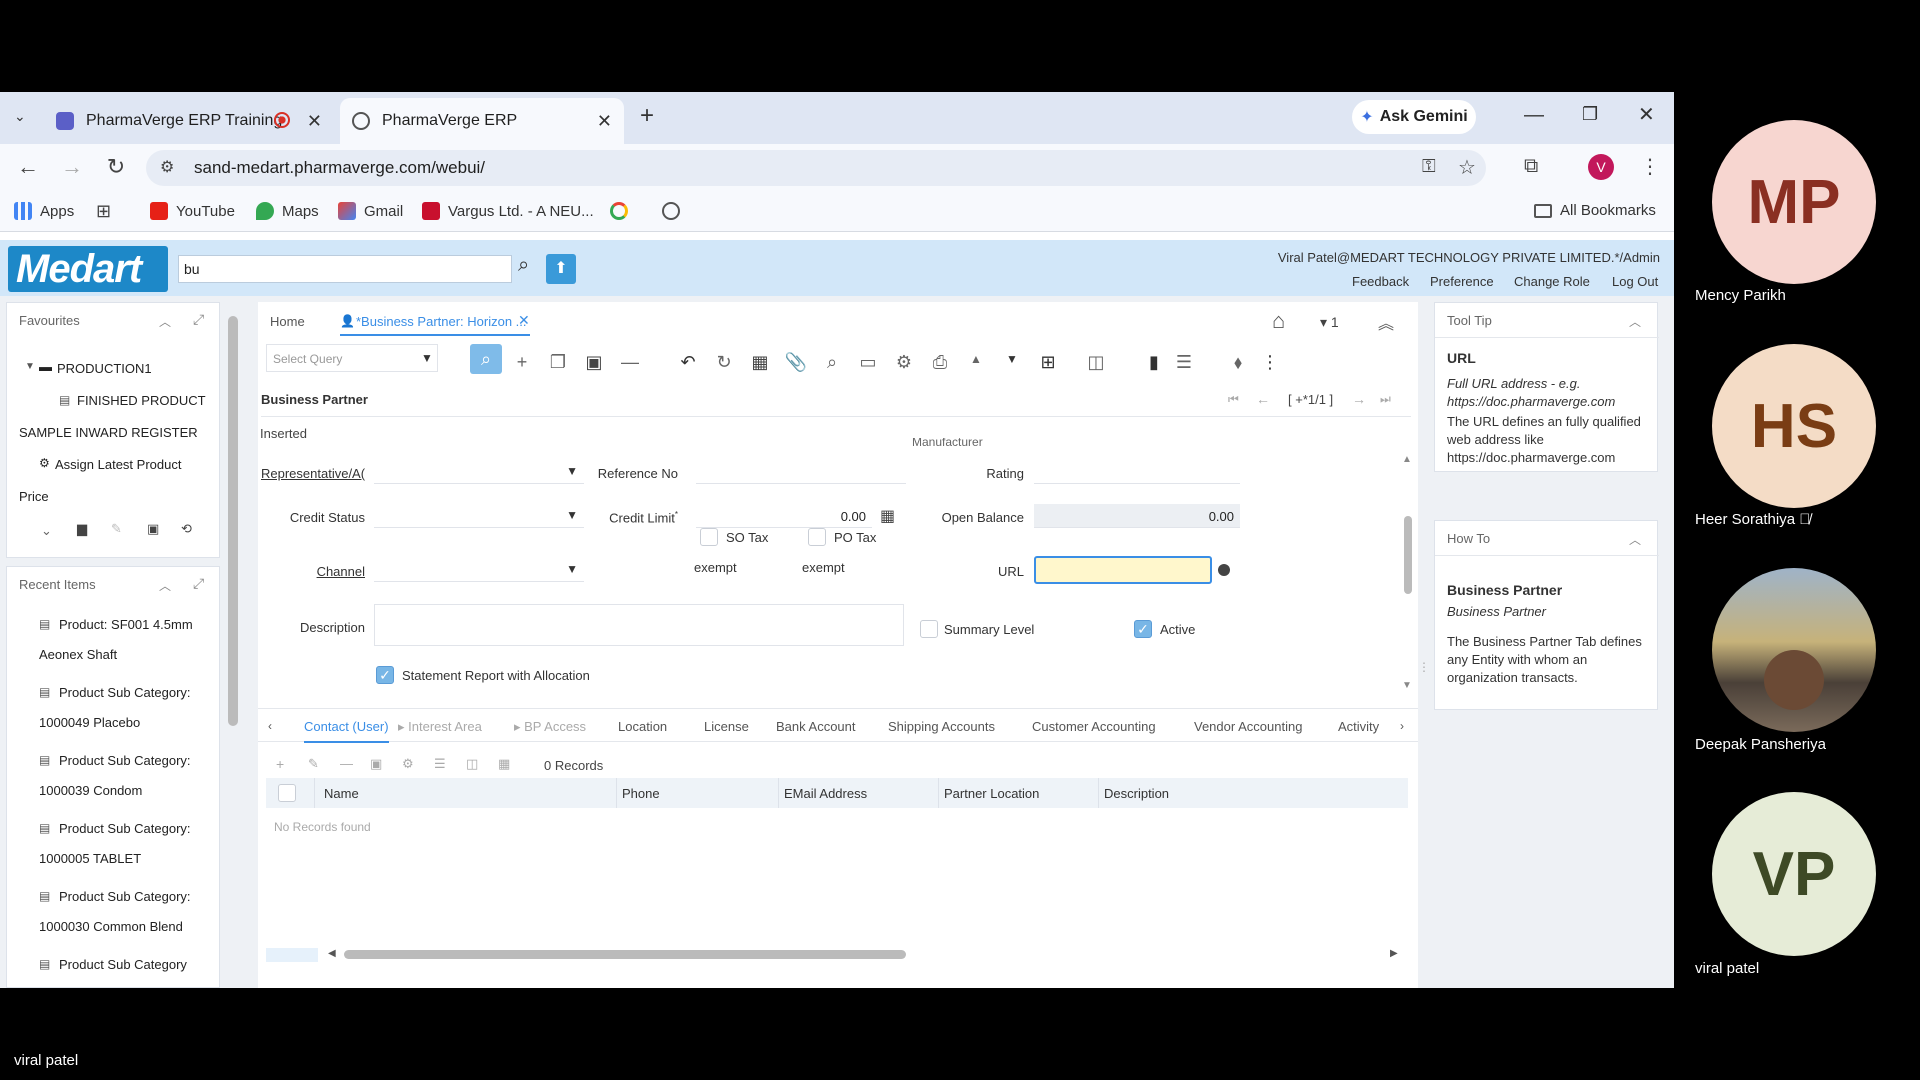 This screenshot has width=1920, height=1080. I want to click on recent-item: Product: SF001 4.5mm, so click(126, 624).